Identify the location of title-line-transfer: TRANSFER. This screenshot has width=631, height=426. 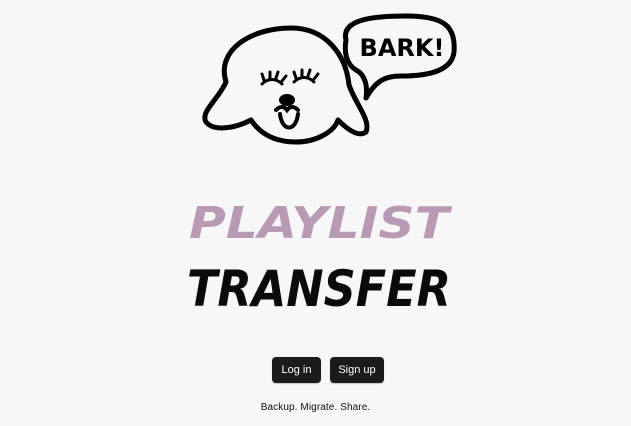
(319, 289).